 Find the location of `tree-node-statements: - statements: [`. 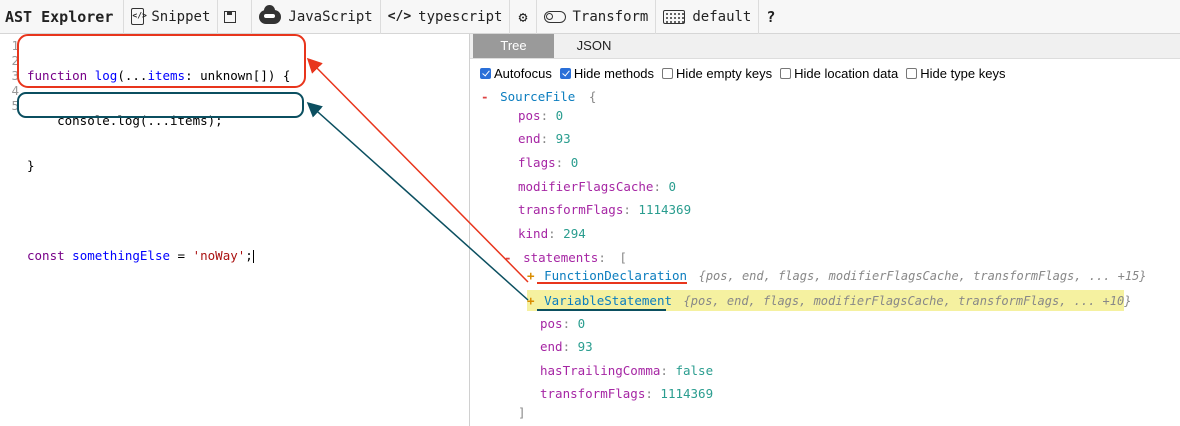

tree-node-statements: - statements: [ is located at coordinates (565, 258).